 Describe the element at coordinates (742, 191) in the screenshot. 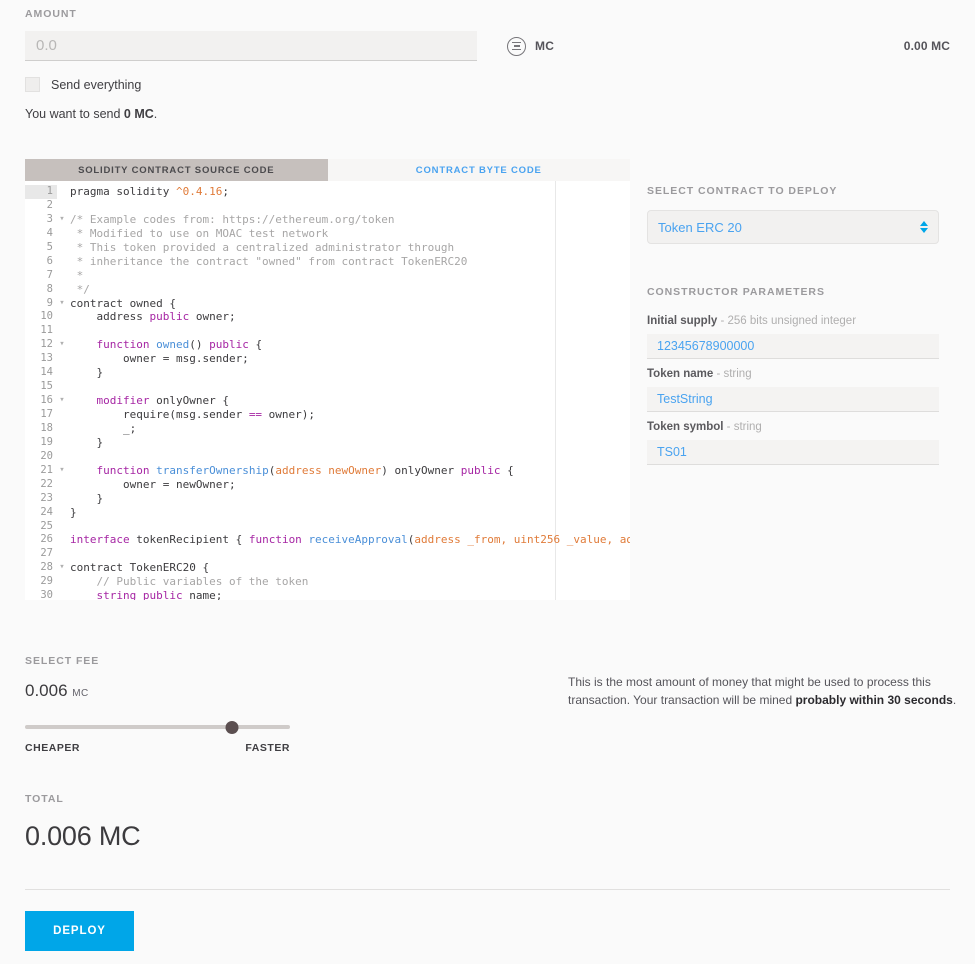

I see `select-contract-label: SELECT CONTRACT TO DEPLOY` at that location.